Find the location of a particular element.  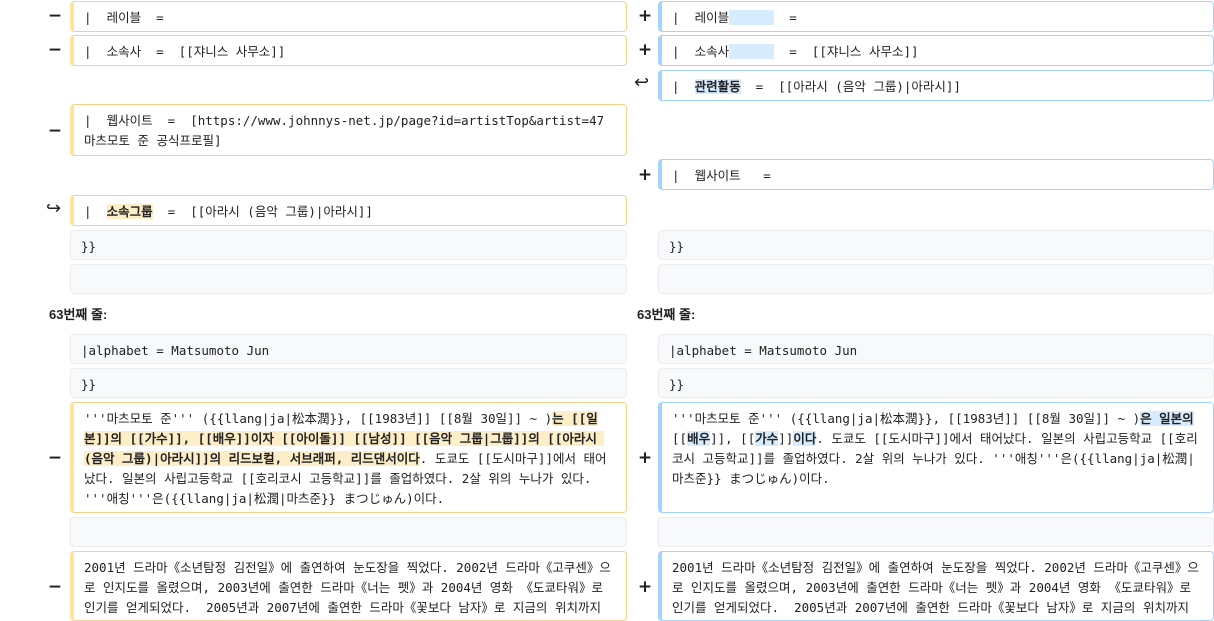

line-number-header-right: 63번째 줄: is located at coordinates (666, 314).